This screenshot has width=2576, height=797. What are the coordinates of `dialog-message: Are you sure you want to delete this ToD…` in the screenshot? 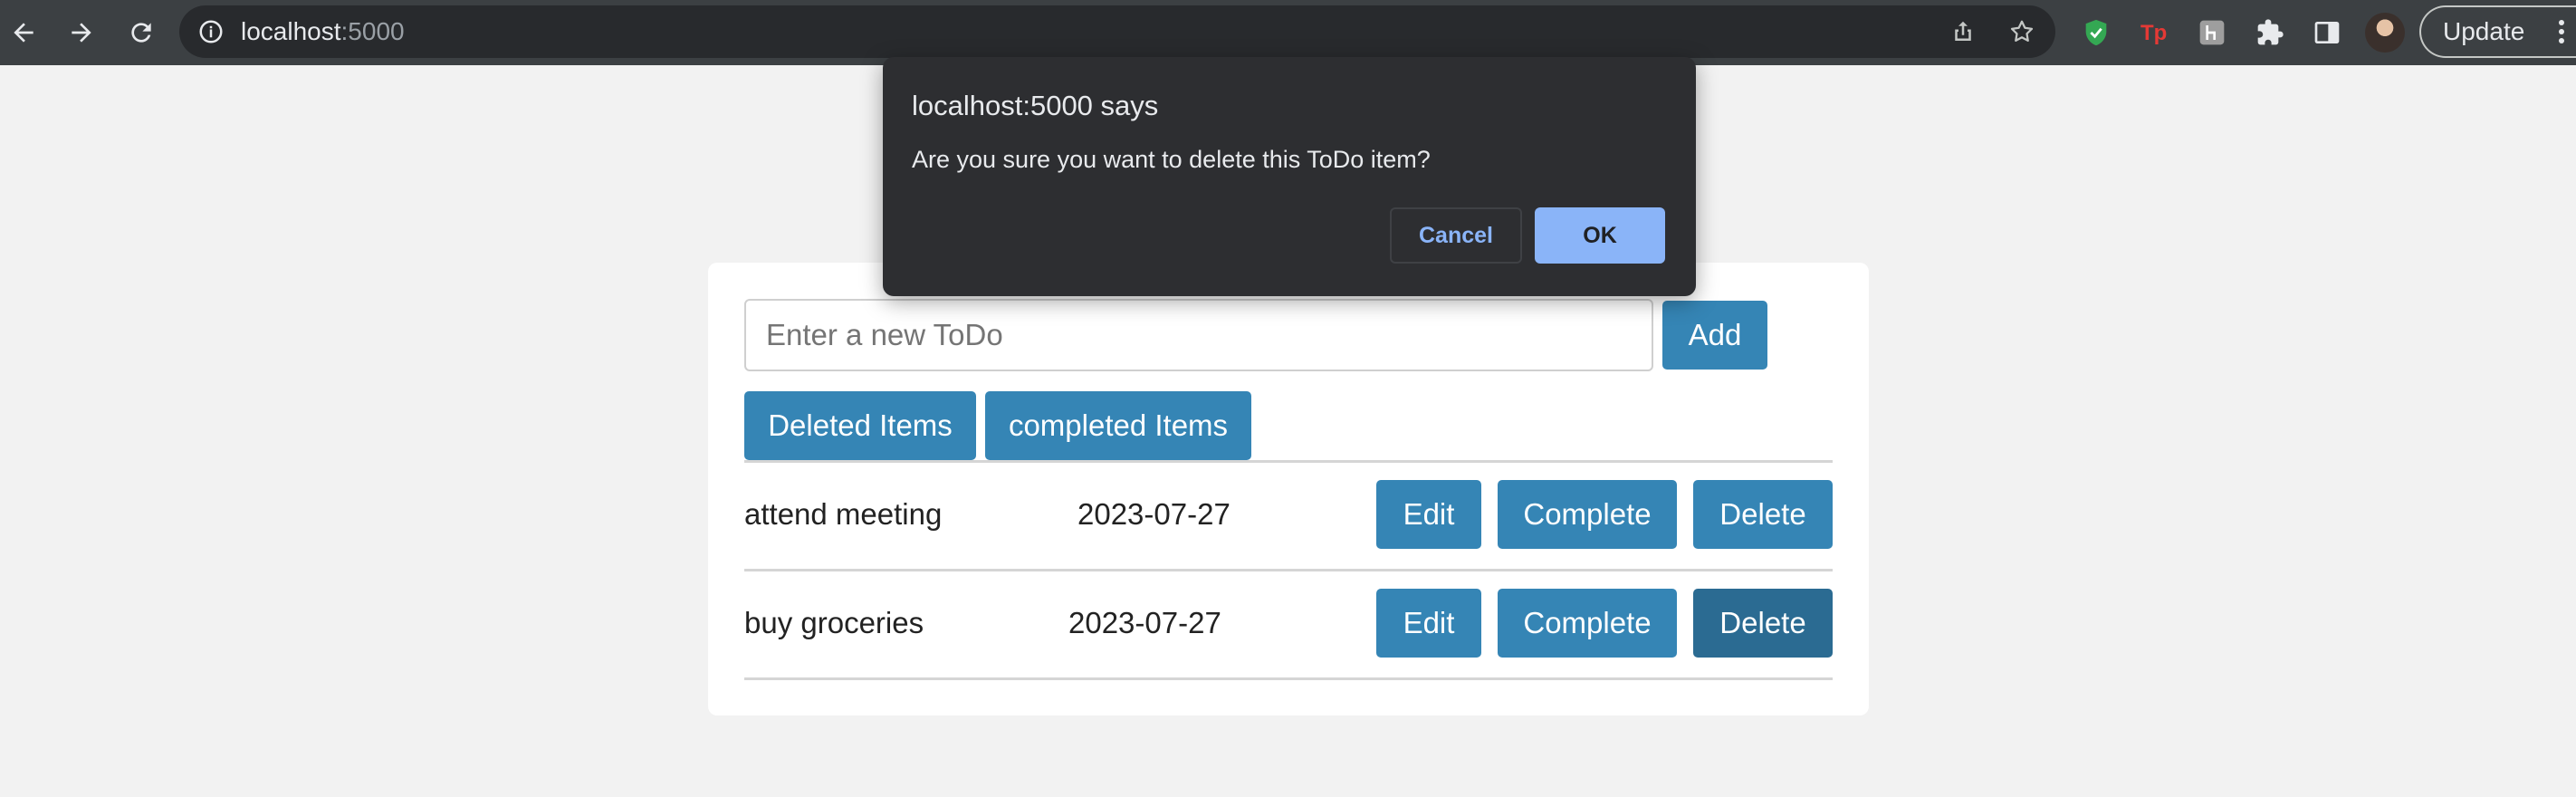 It's located at (1171, 159).